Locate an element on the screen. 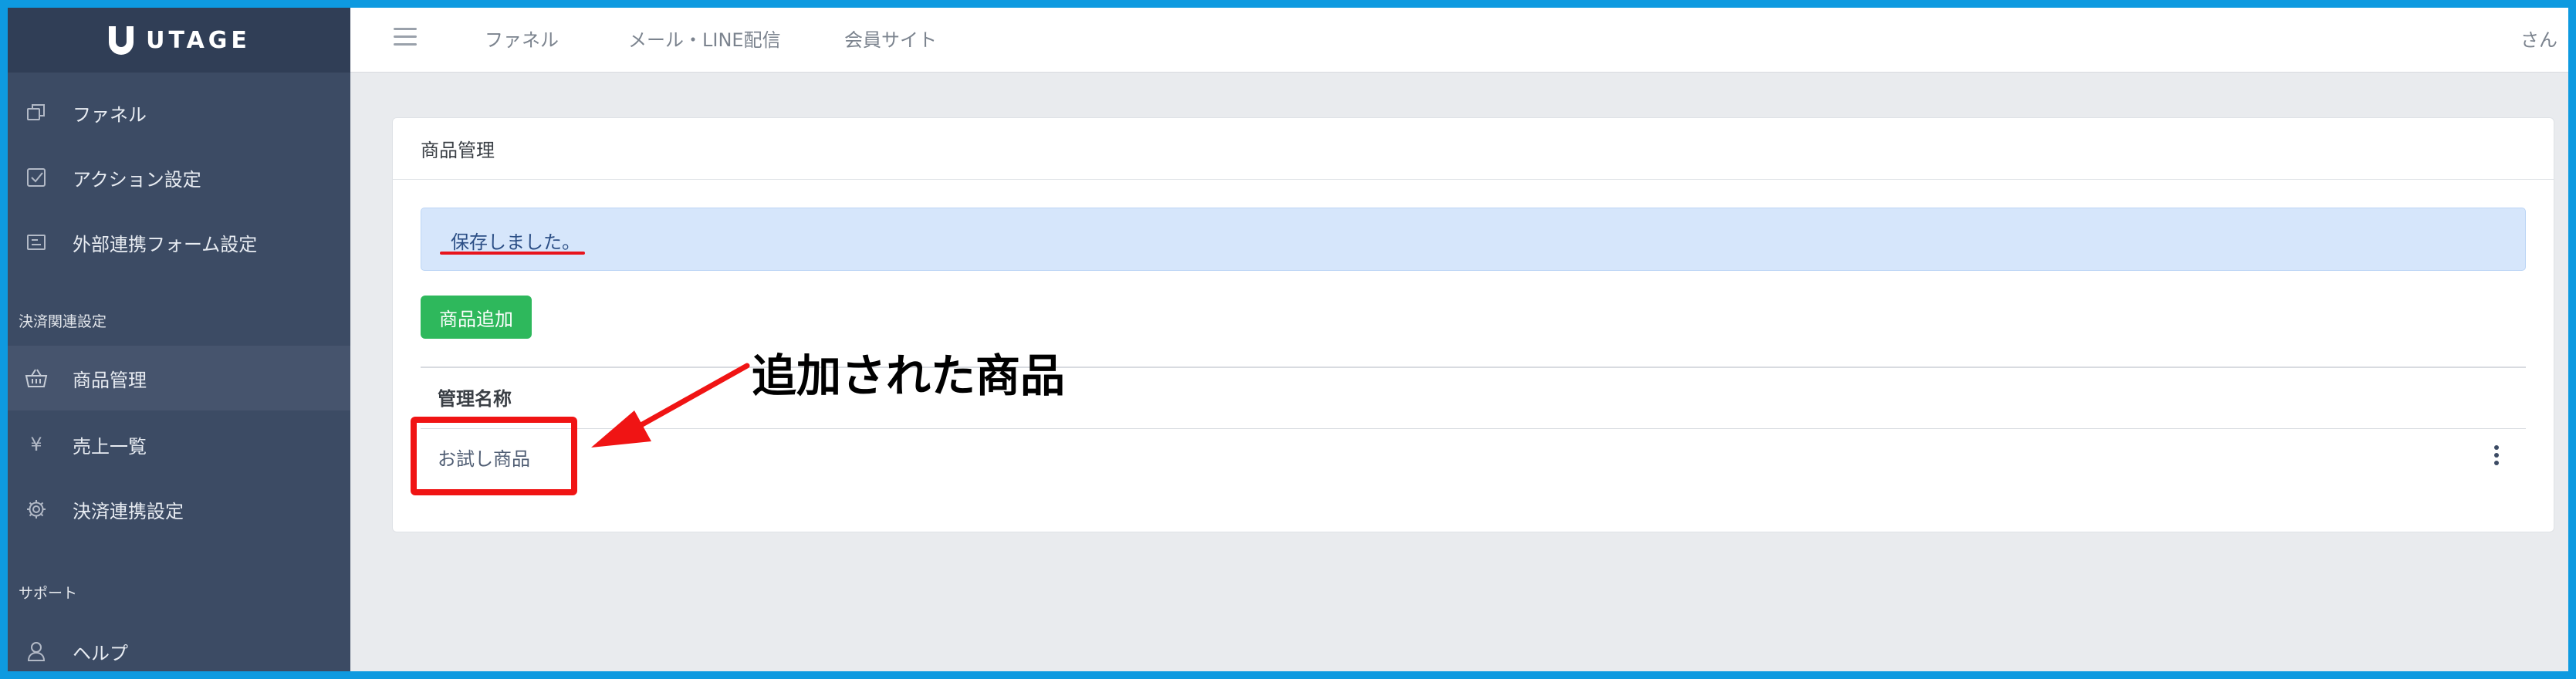 The width and height of the screenshot is (2576, 679). red-underline-annotation is located at coordinates (512, 253).